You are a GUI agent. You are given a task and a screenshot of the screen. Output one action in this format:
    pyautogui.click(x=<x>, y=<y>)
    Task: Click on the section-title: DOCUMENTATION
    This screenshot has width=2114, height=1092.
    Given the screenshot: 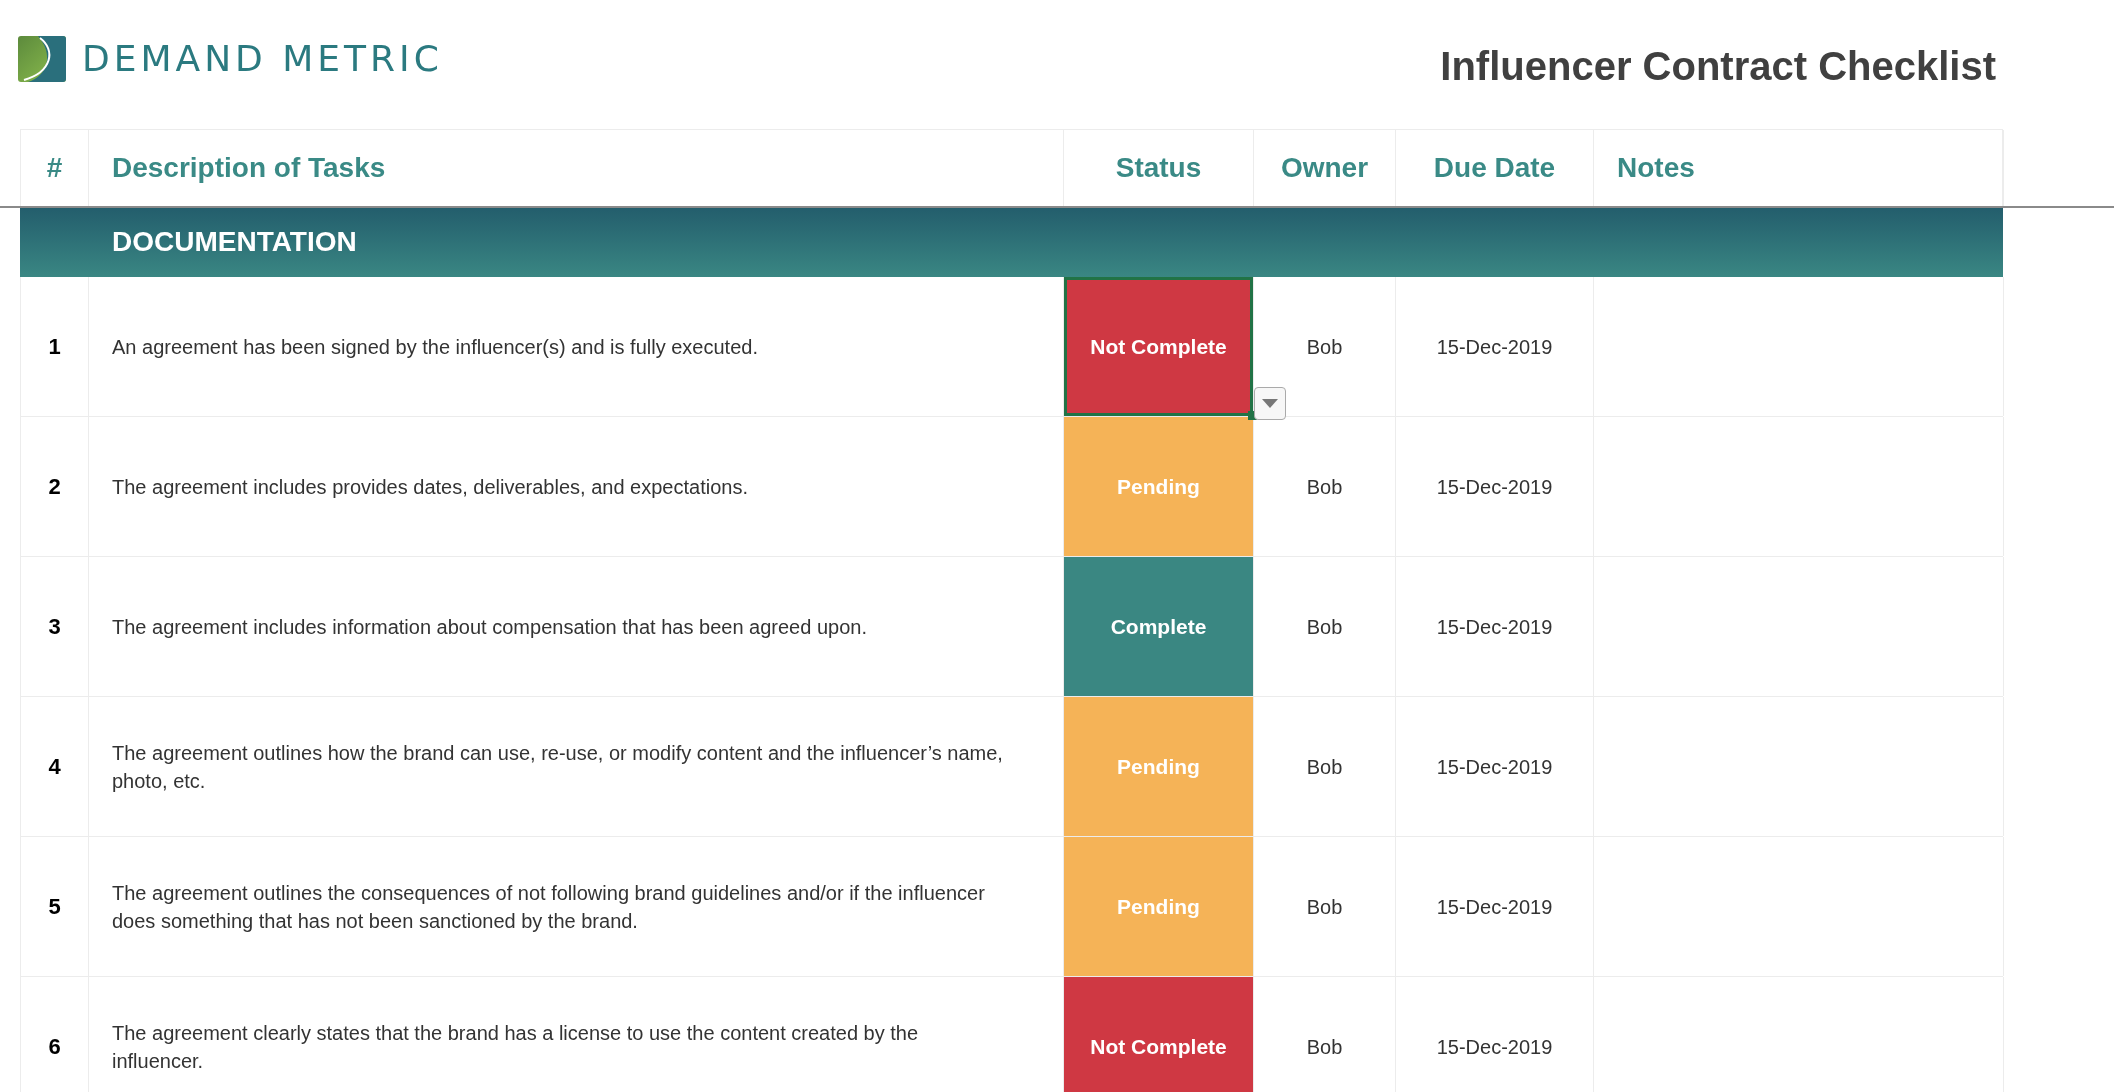 What is the action you would take?
    pyautogui.click(x=234, y=242)
    